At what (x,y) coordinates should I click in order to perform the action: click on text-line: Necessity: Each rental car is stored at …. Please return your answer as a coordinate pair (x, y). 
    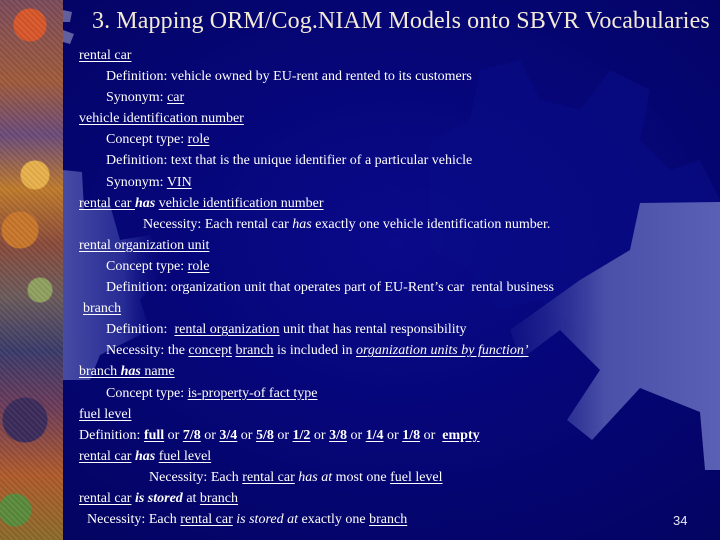
    Looking at the image, I should click on (389, 519).